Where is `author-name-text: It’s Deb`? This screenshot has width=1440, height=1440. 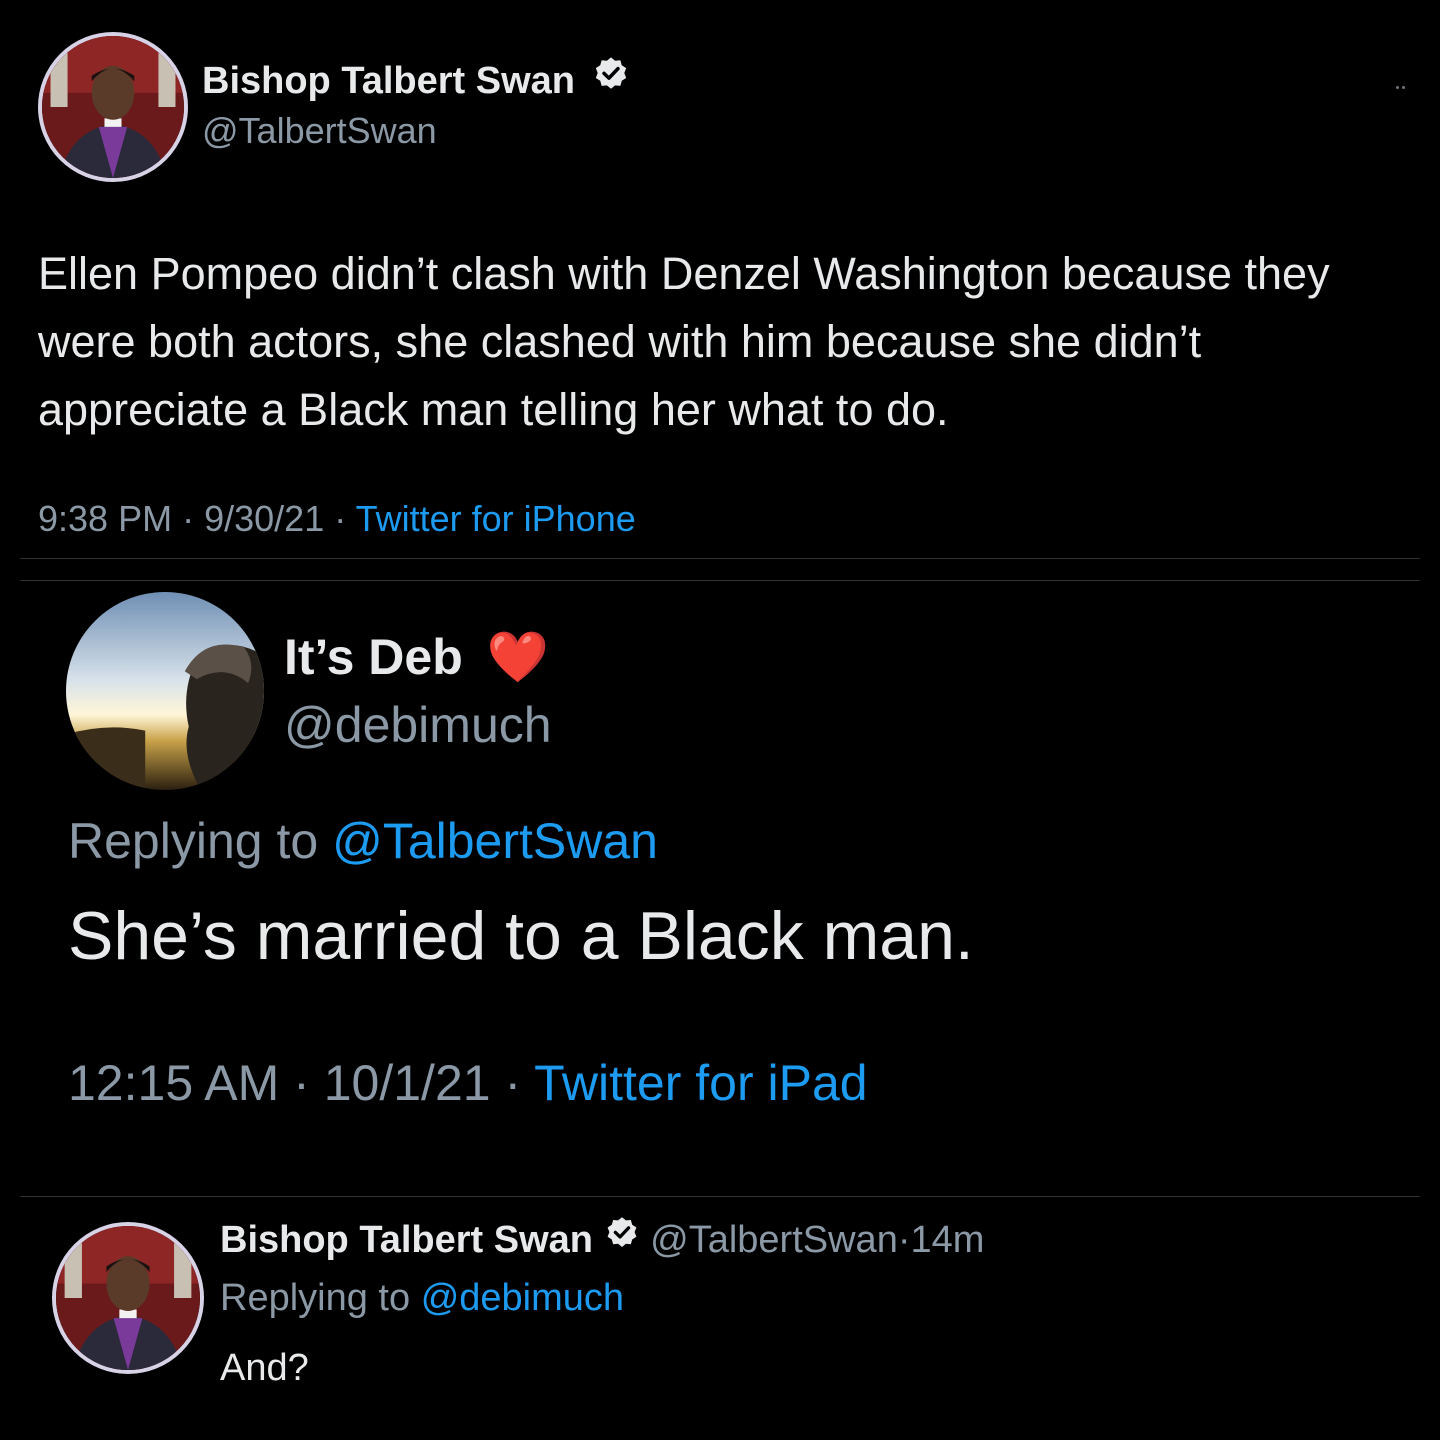 author-name-text: It’s Deb is located at coordinates (373, 657).